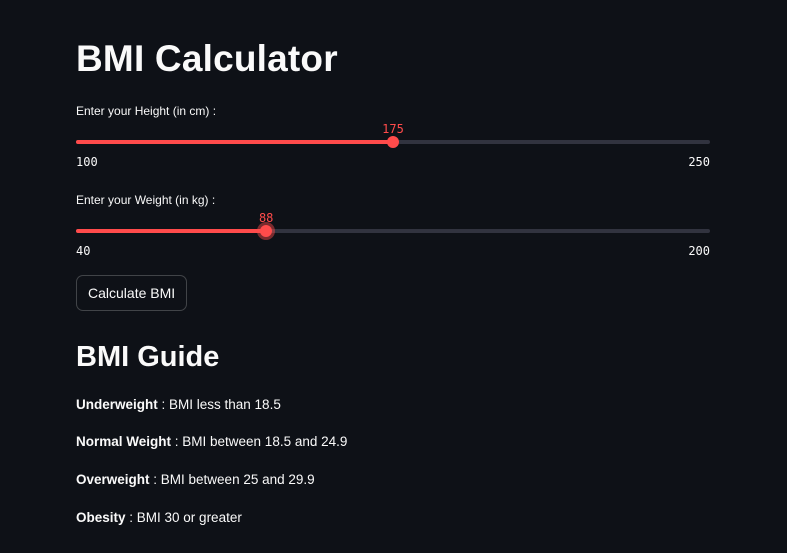 This screenshot has height=553, width=787. I want to click on guide-item-overweight: Overweight : BMI between 25 and 29.9, so click(195, 479).